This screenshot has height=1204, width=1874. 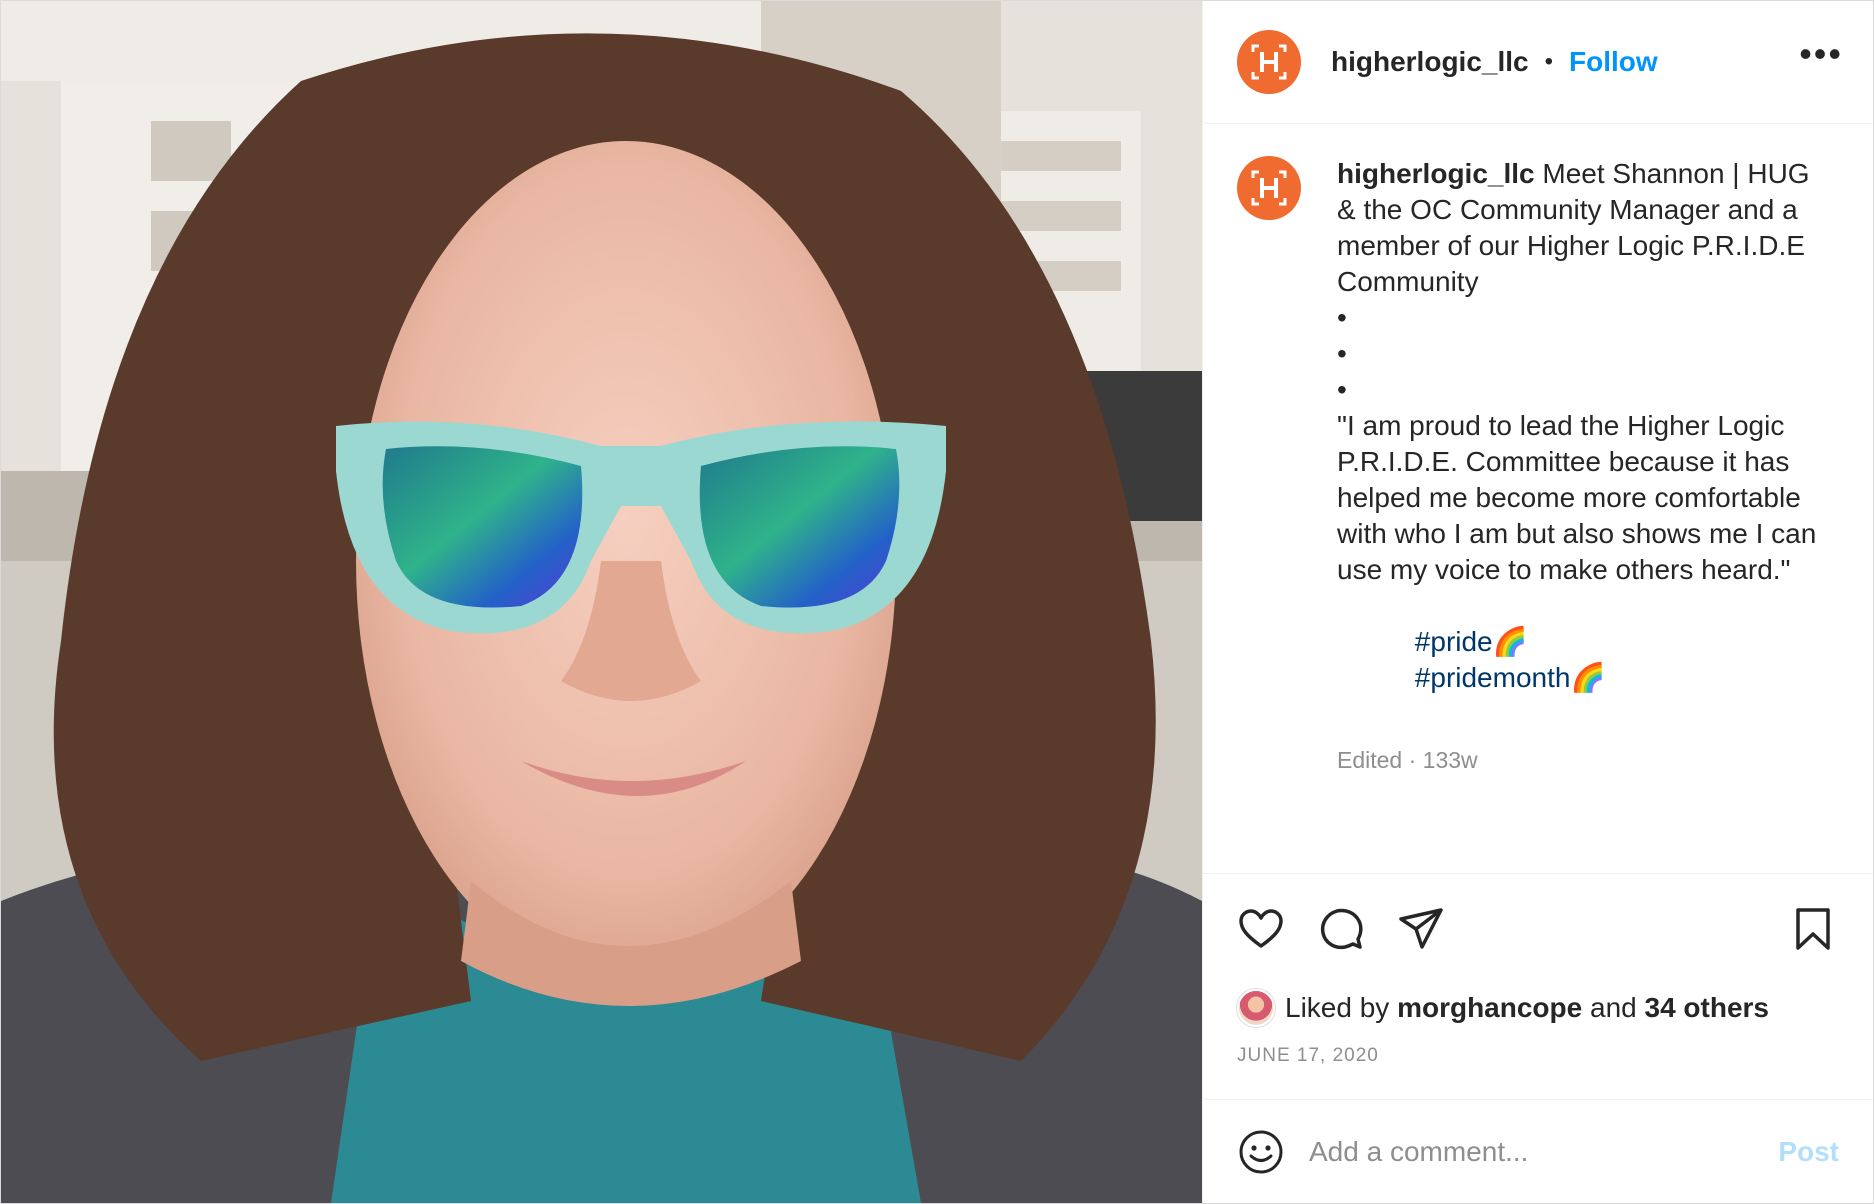 What do you see at coordinates (1821, 58) in the screenshot?
I see `more-options-icon: •••` at bounding box center [1821, 58].